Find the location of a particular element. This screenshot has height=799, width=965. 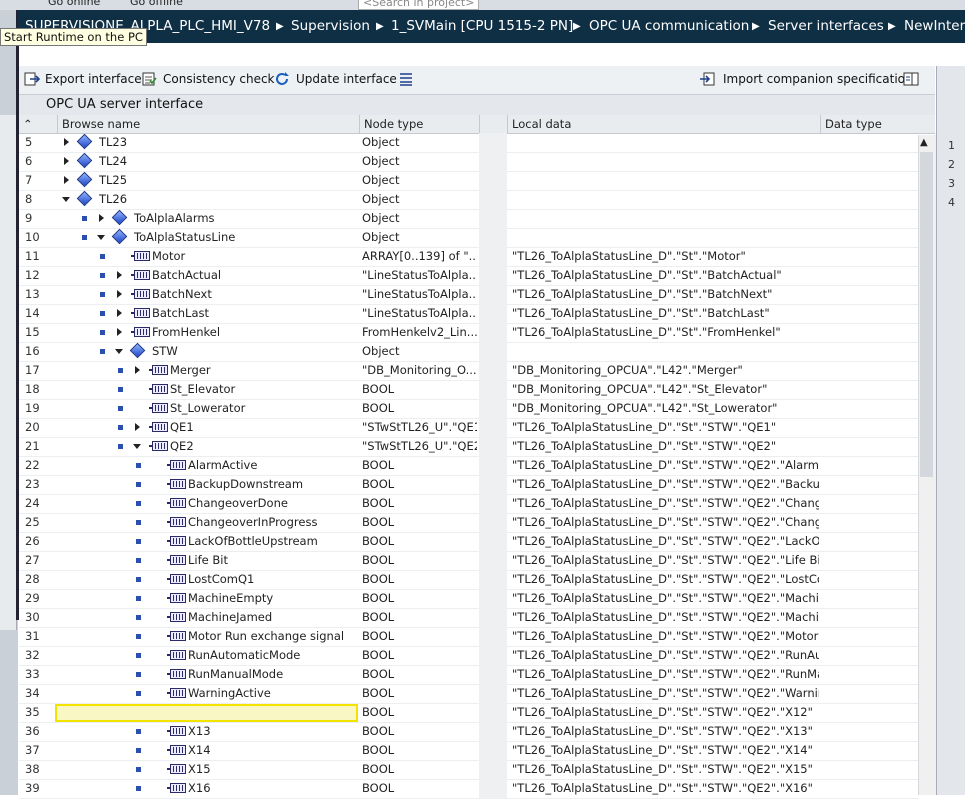

breadcrumb-item: 1_SVMain [CPU 1515-2 PN] is located at coordinates (482, 26).